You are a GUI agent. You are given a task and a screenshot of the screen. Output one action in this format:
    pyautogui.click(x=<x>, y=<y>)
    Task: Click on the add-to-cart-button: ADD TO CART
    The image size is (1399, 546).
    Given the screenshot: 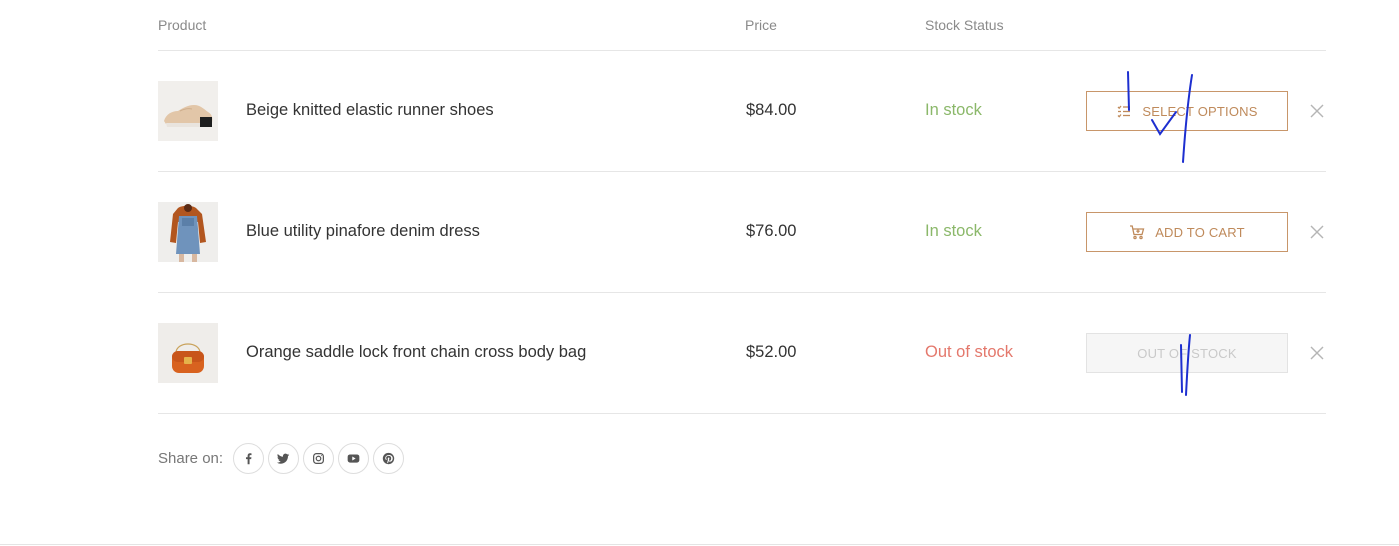 What is the action you would take?
    pyautogui.click(x=1187, y=232)
    